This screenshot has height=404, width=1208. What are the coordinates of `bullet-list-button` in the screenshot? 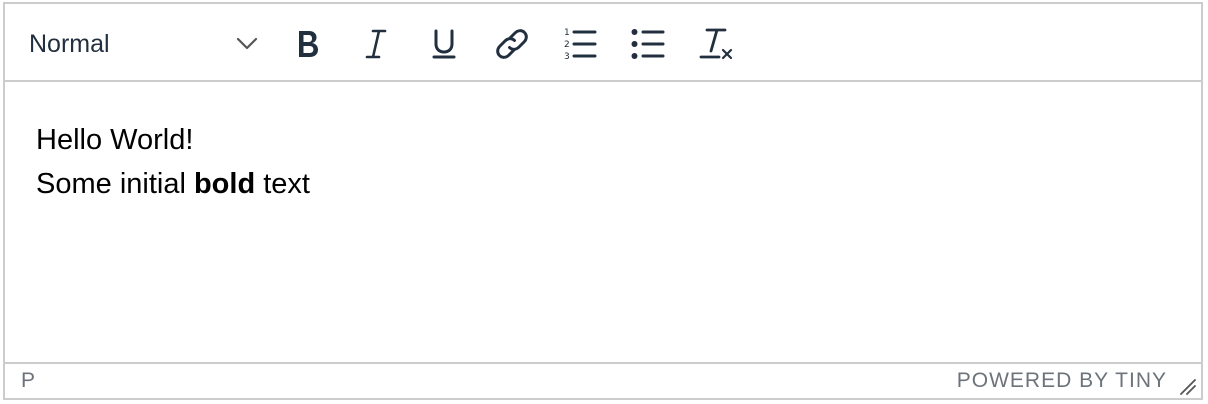 It's located at (648, 44).